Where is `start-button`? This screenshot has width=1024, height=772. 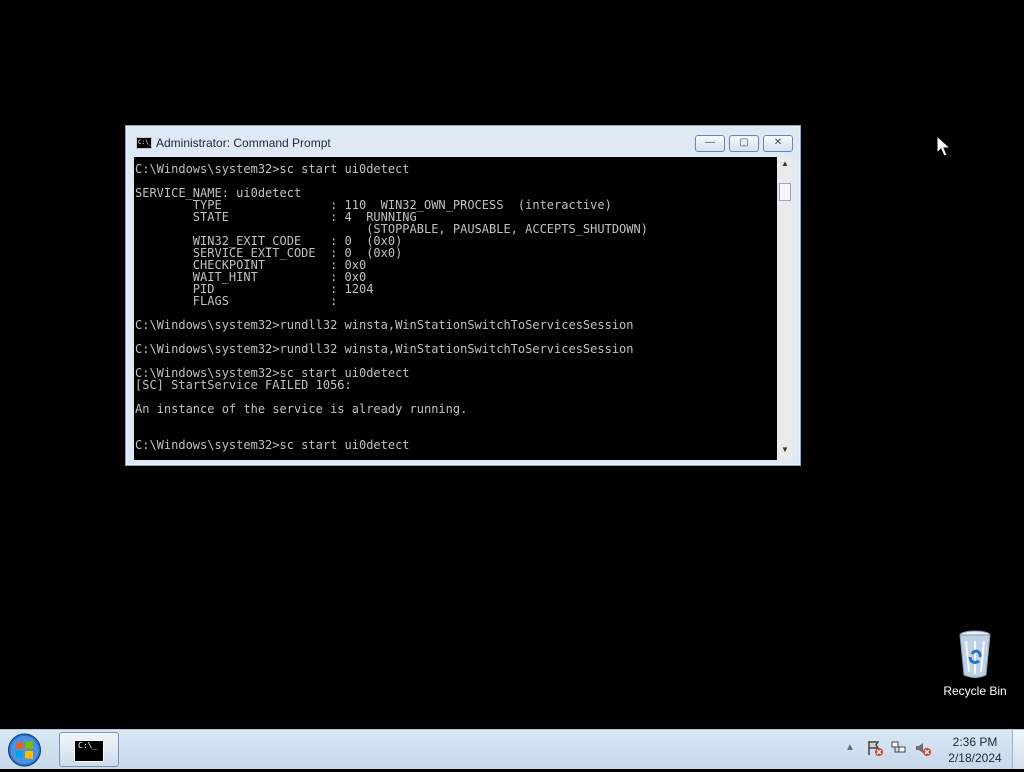 start-button is located at coordinates (24, 750).